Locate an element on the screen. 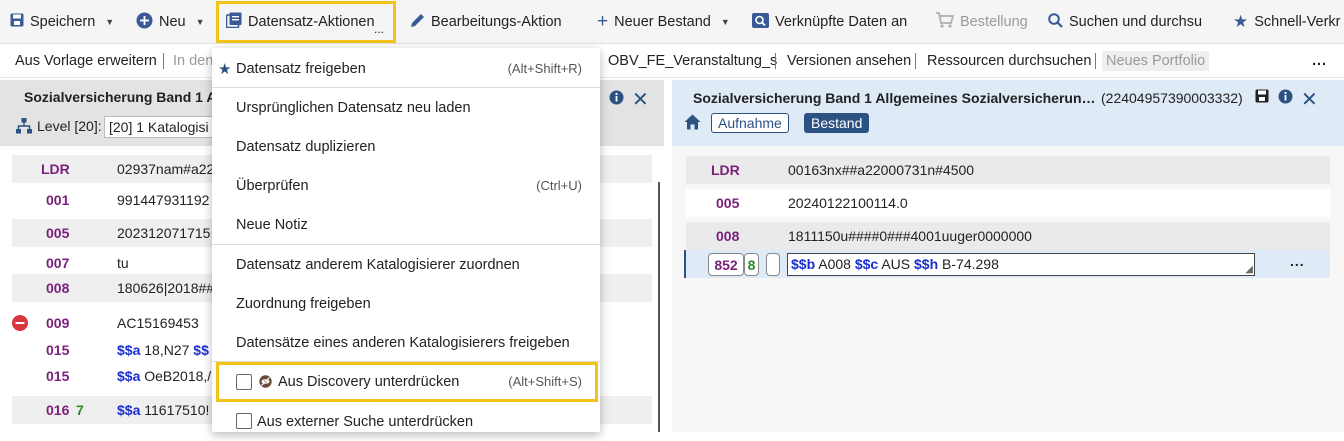  menu-item-release-assignment: Zuordnung freigeben is located at coordinates (406, 303).